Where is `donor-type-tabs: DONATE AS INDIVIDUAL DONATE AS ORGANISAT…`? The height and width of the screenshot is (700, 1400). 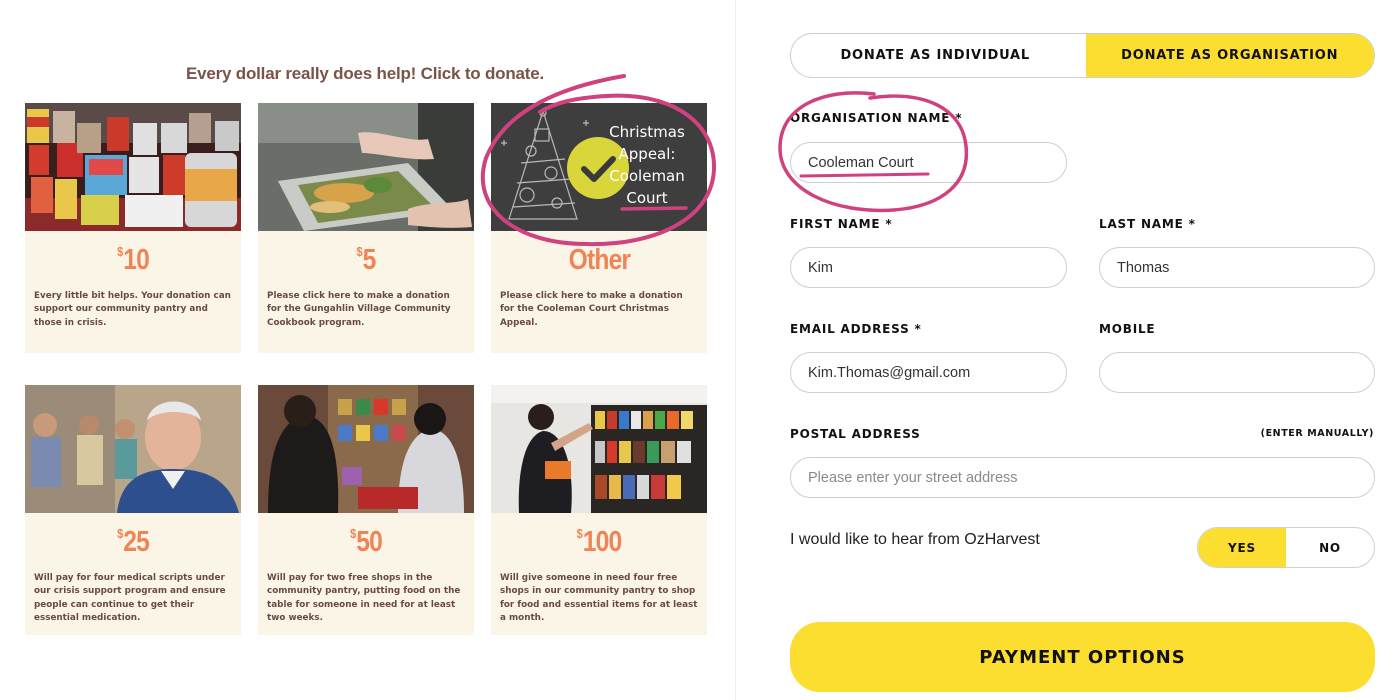 donor-type-tabs: DONATE AS INDIVIDUAL DONATE AS ORGANISAT… is located at coordinates (1082, 55).